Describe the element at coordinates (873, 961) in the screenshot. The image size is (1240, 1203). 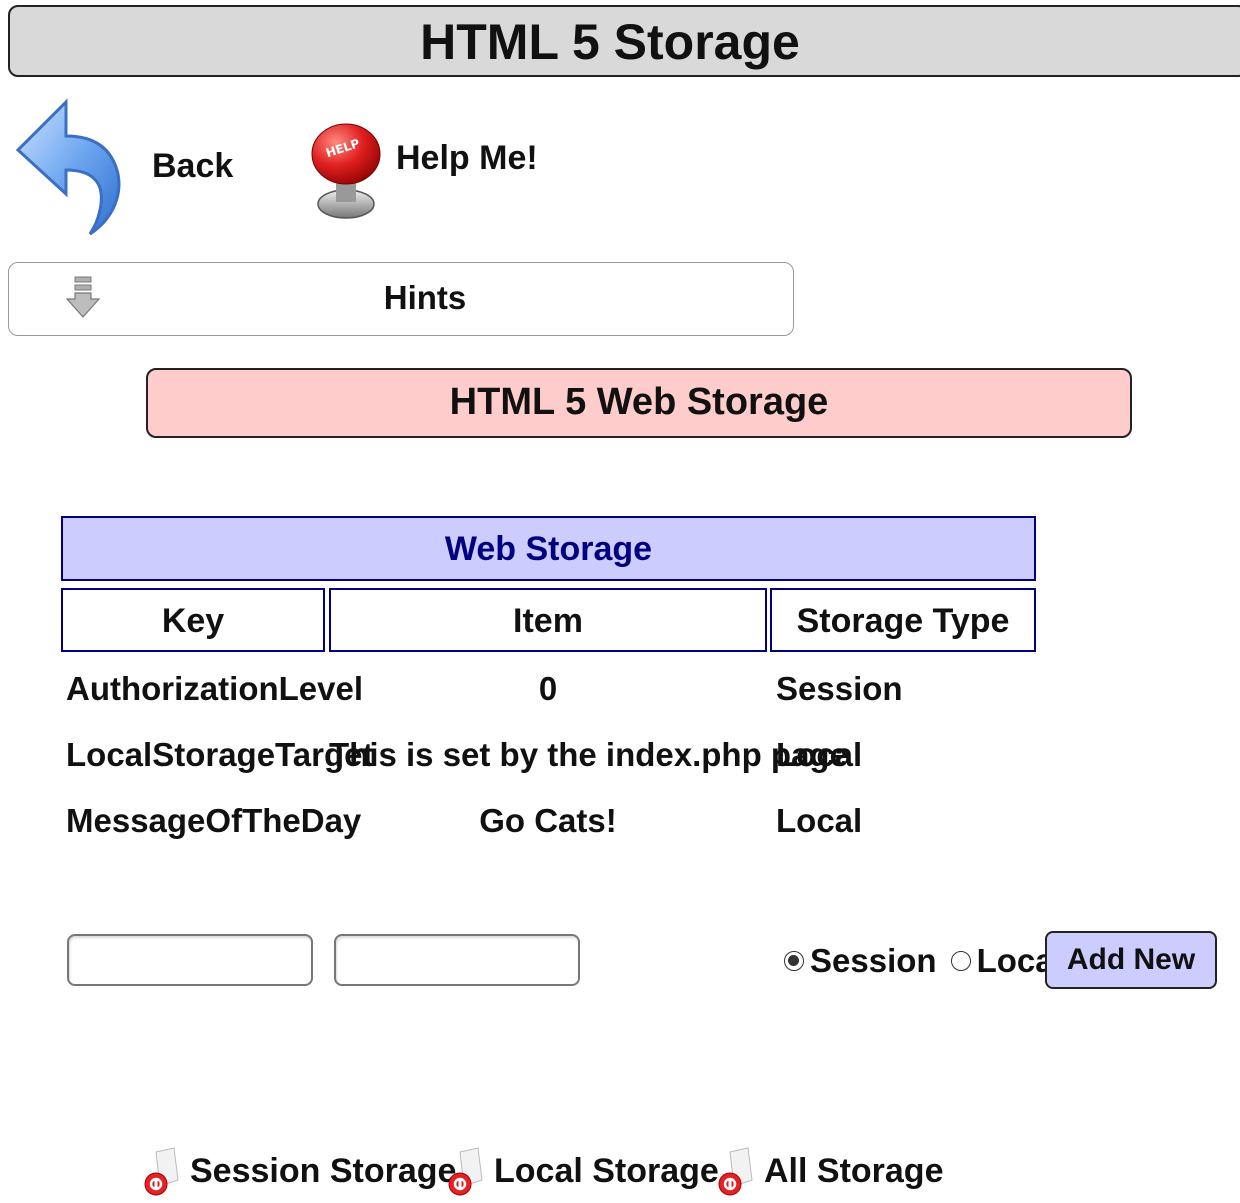
I see `radio-session-label: Session` at that location.